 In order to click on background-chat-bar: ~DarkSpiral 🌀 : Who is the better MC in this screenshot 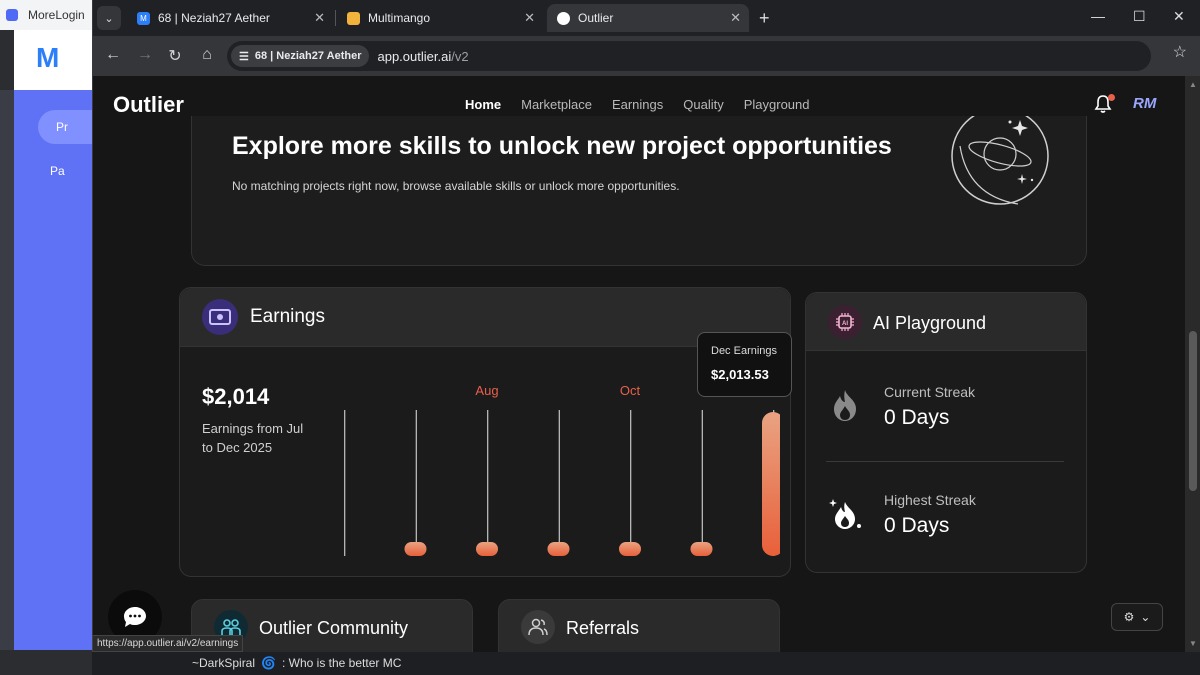, I will do `click(646, 662)`.